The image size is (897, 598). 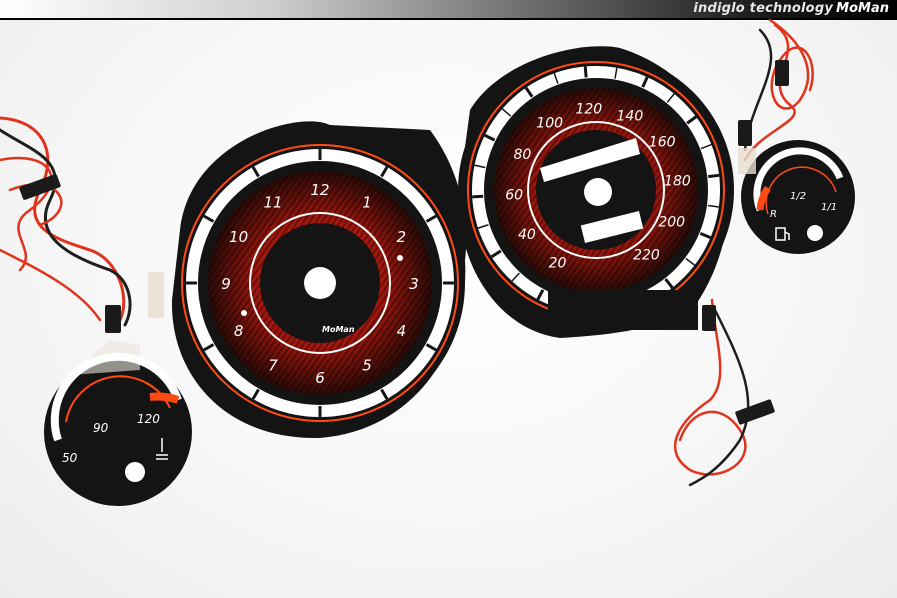 I want to click on wire-harness-left, so click(x=66, y=224).